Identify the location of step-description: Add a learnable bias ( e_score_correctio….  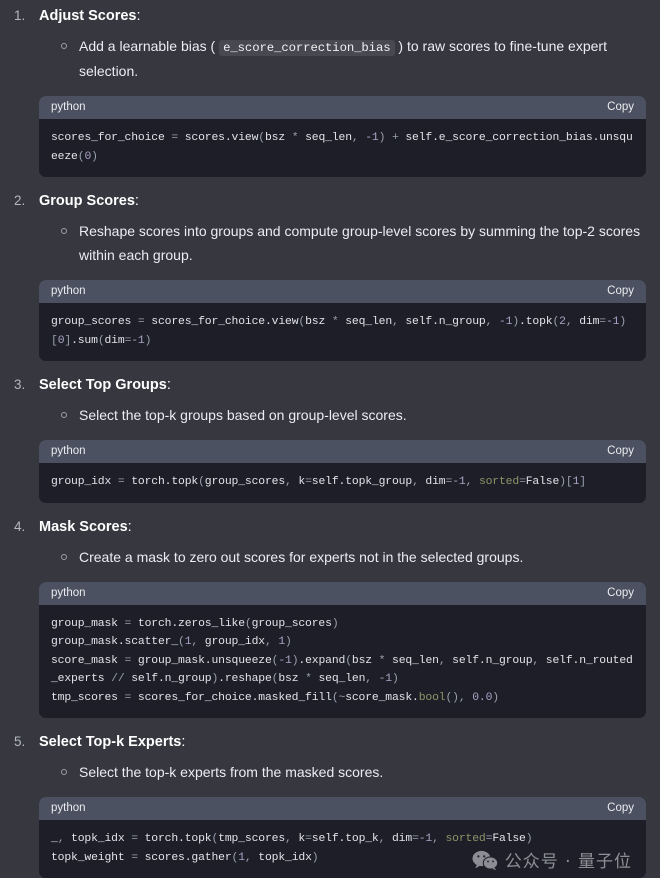
(352, 58).